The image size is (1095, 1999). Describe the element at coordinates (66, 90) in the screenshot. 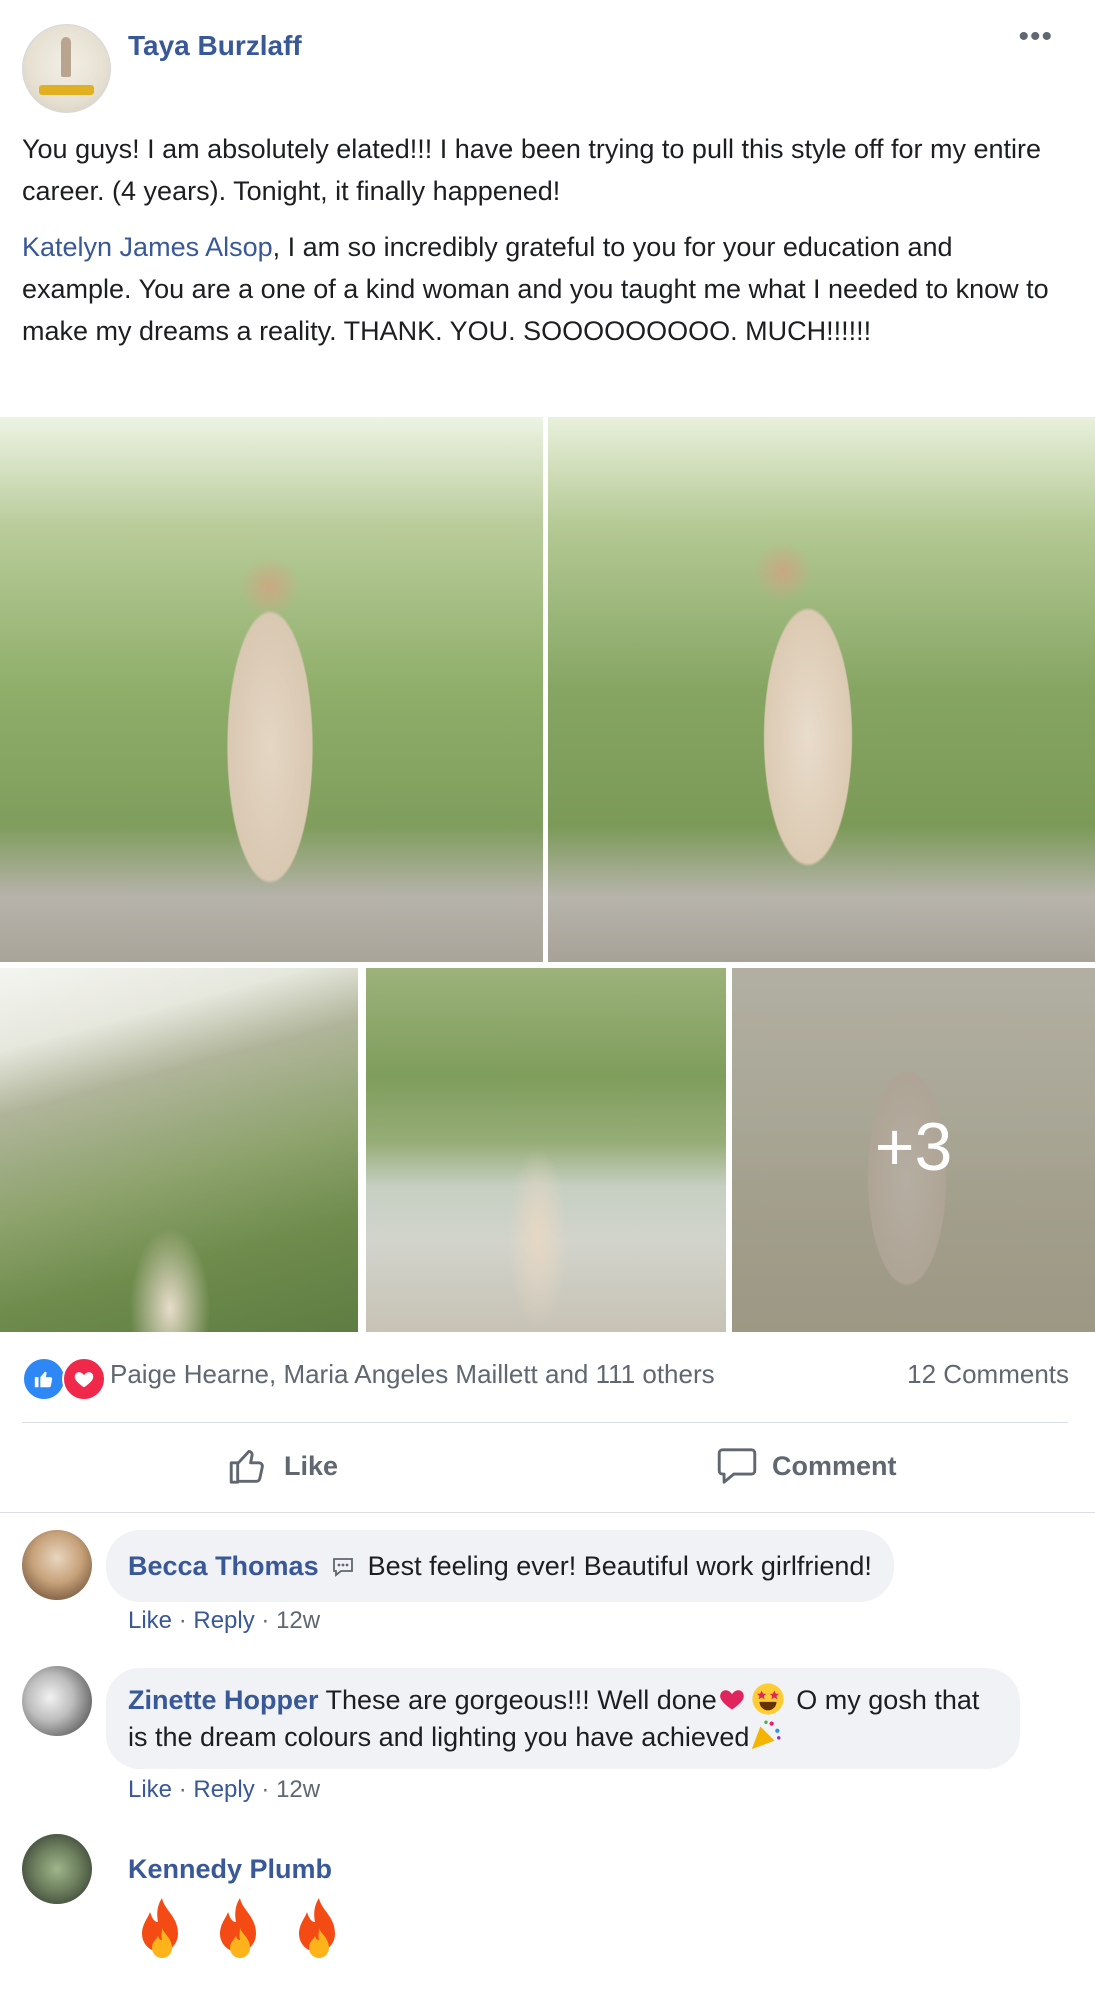

I see `avatar-logo` at that location.